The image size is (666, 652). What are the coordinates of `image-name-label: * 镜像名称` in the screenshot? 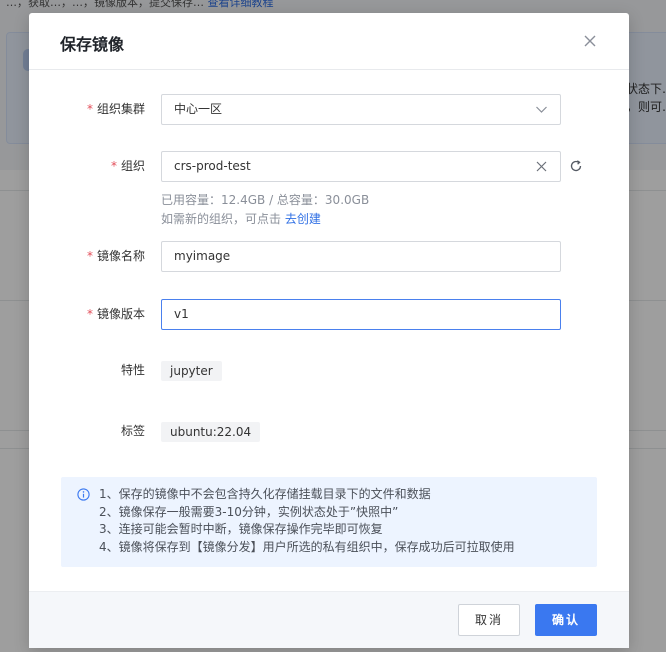 It's located at (116, 256).